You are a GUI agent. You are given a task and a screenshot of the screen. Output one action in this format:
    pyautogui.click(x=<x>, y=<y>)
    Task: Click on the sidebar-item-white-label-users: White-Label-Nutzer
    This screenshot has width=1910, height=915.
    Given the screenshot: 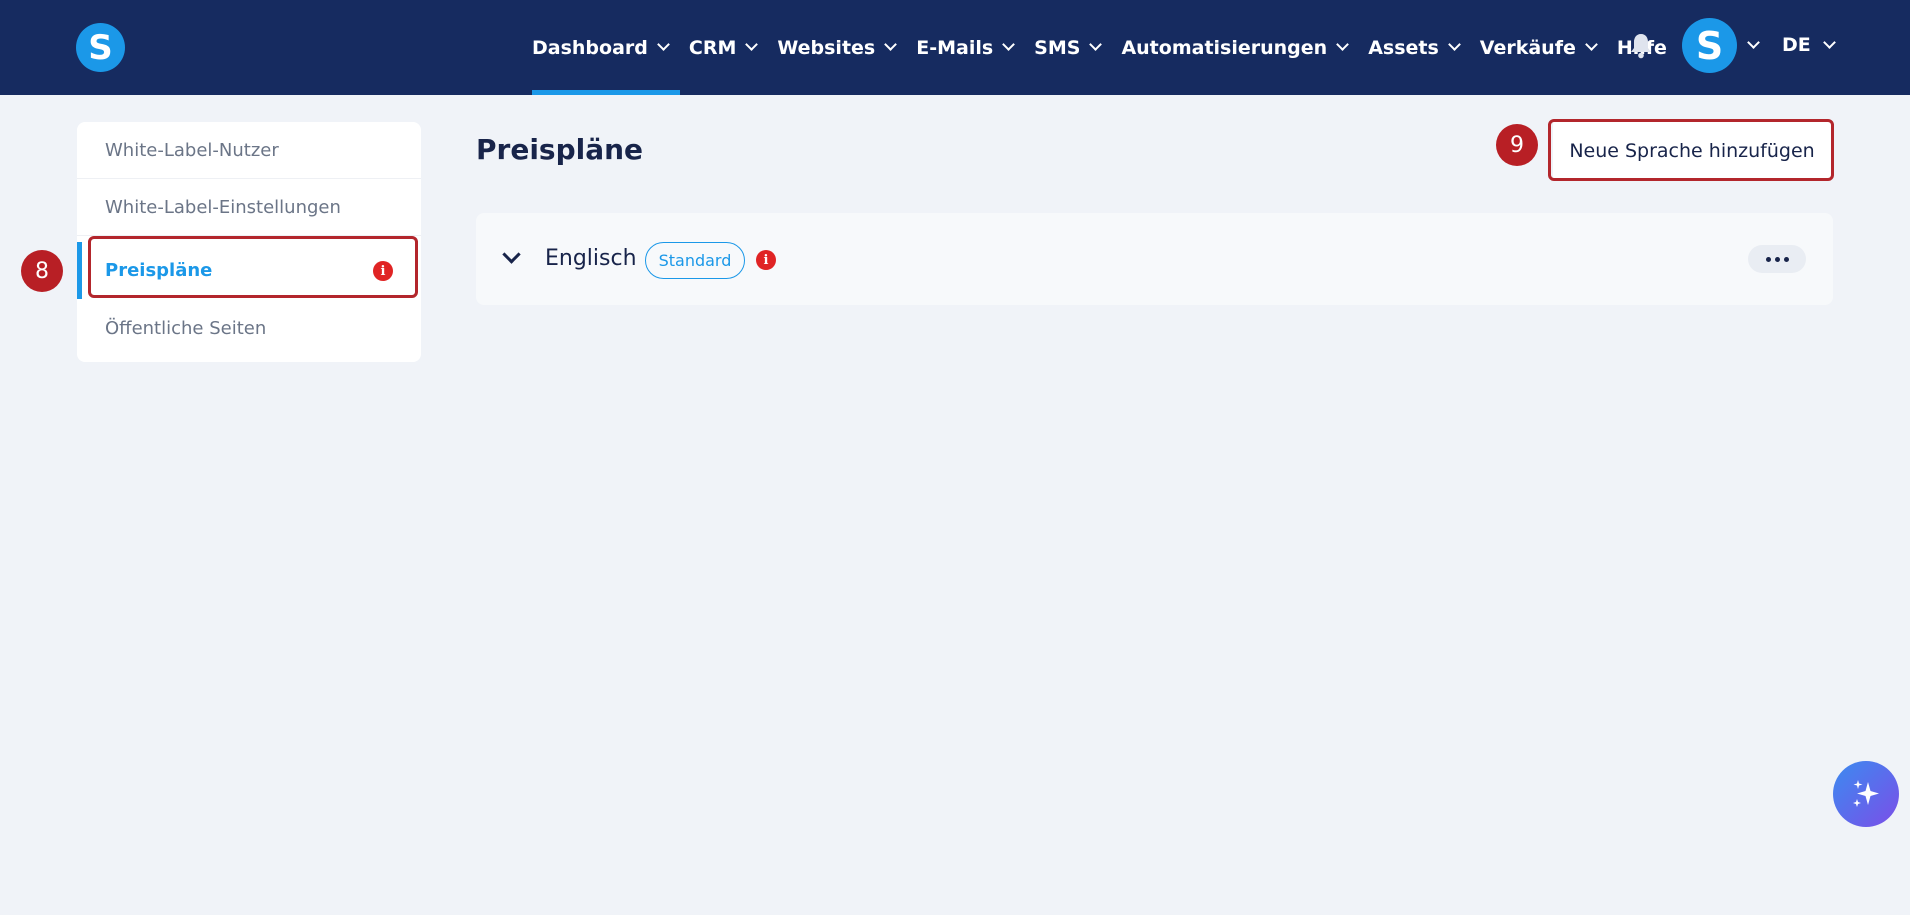 What is the action you would take?
    pyautogui.click(x=249, y=150)
    